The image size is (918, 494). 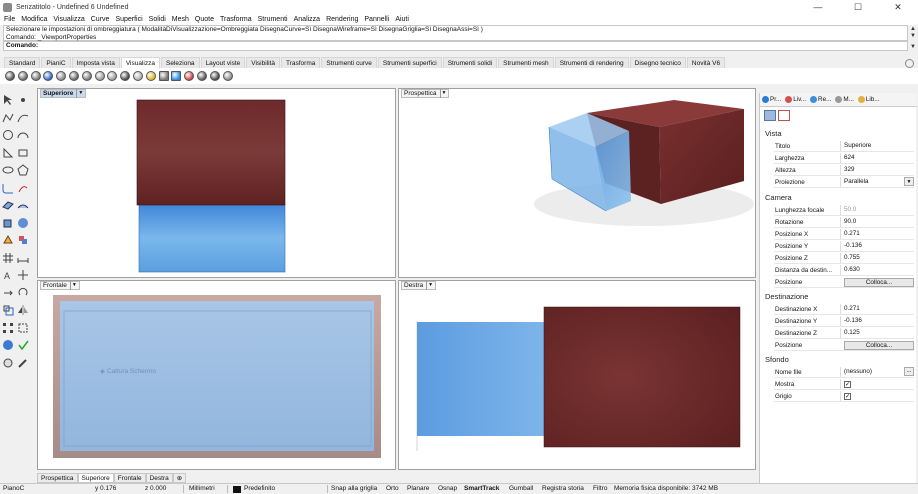 What do you see at coordinates (858, 7) in the screenshot?
I see `maximize-button: ☐` at bounding box center [858, 7].